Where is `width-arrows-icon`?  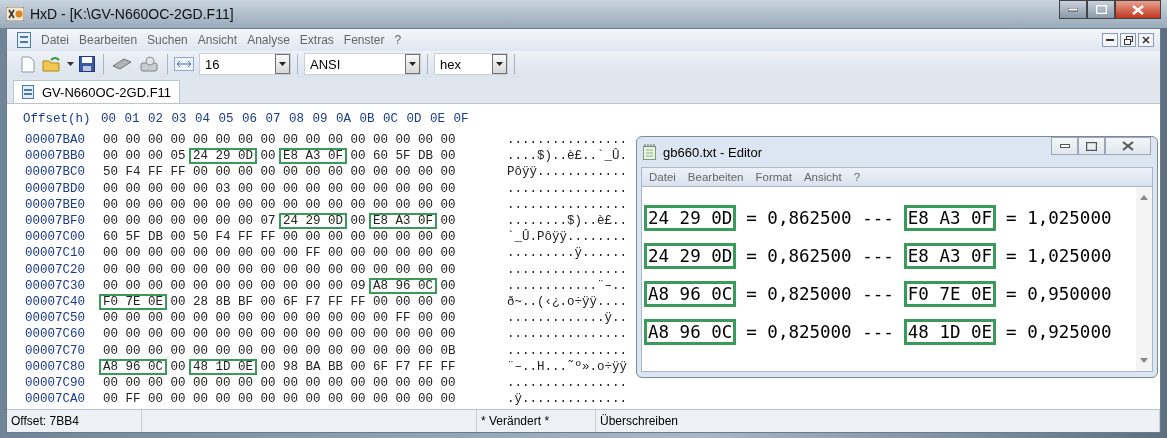
width-arrows-icon is located at coordinates (184, 64).